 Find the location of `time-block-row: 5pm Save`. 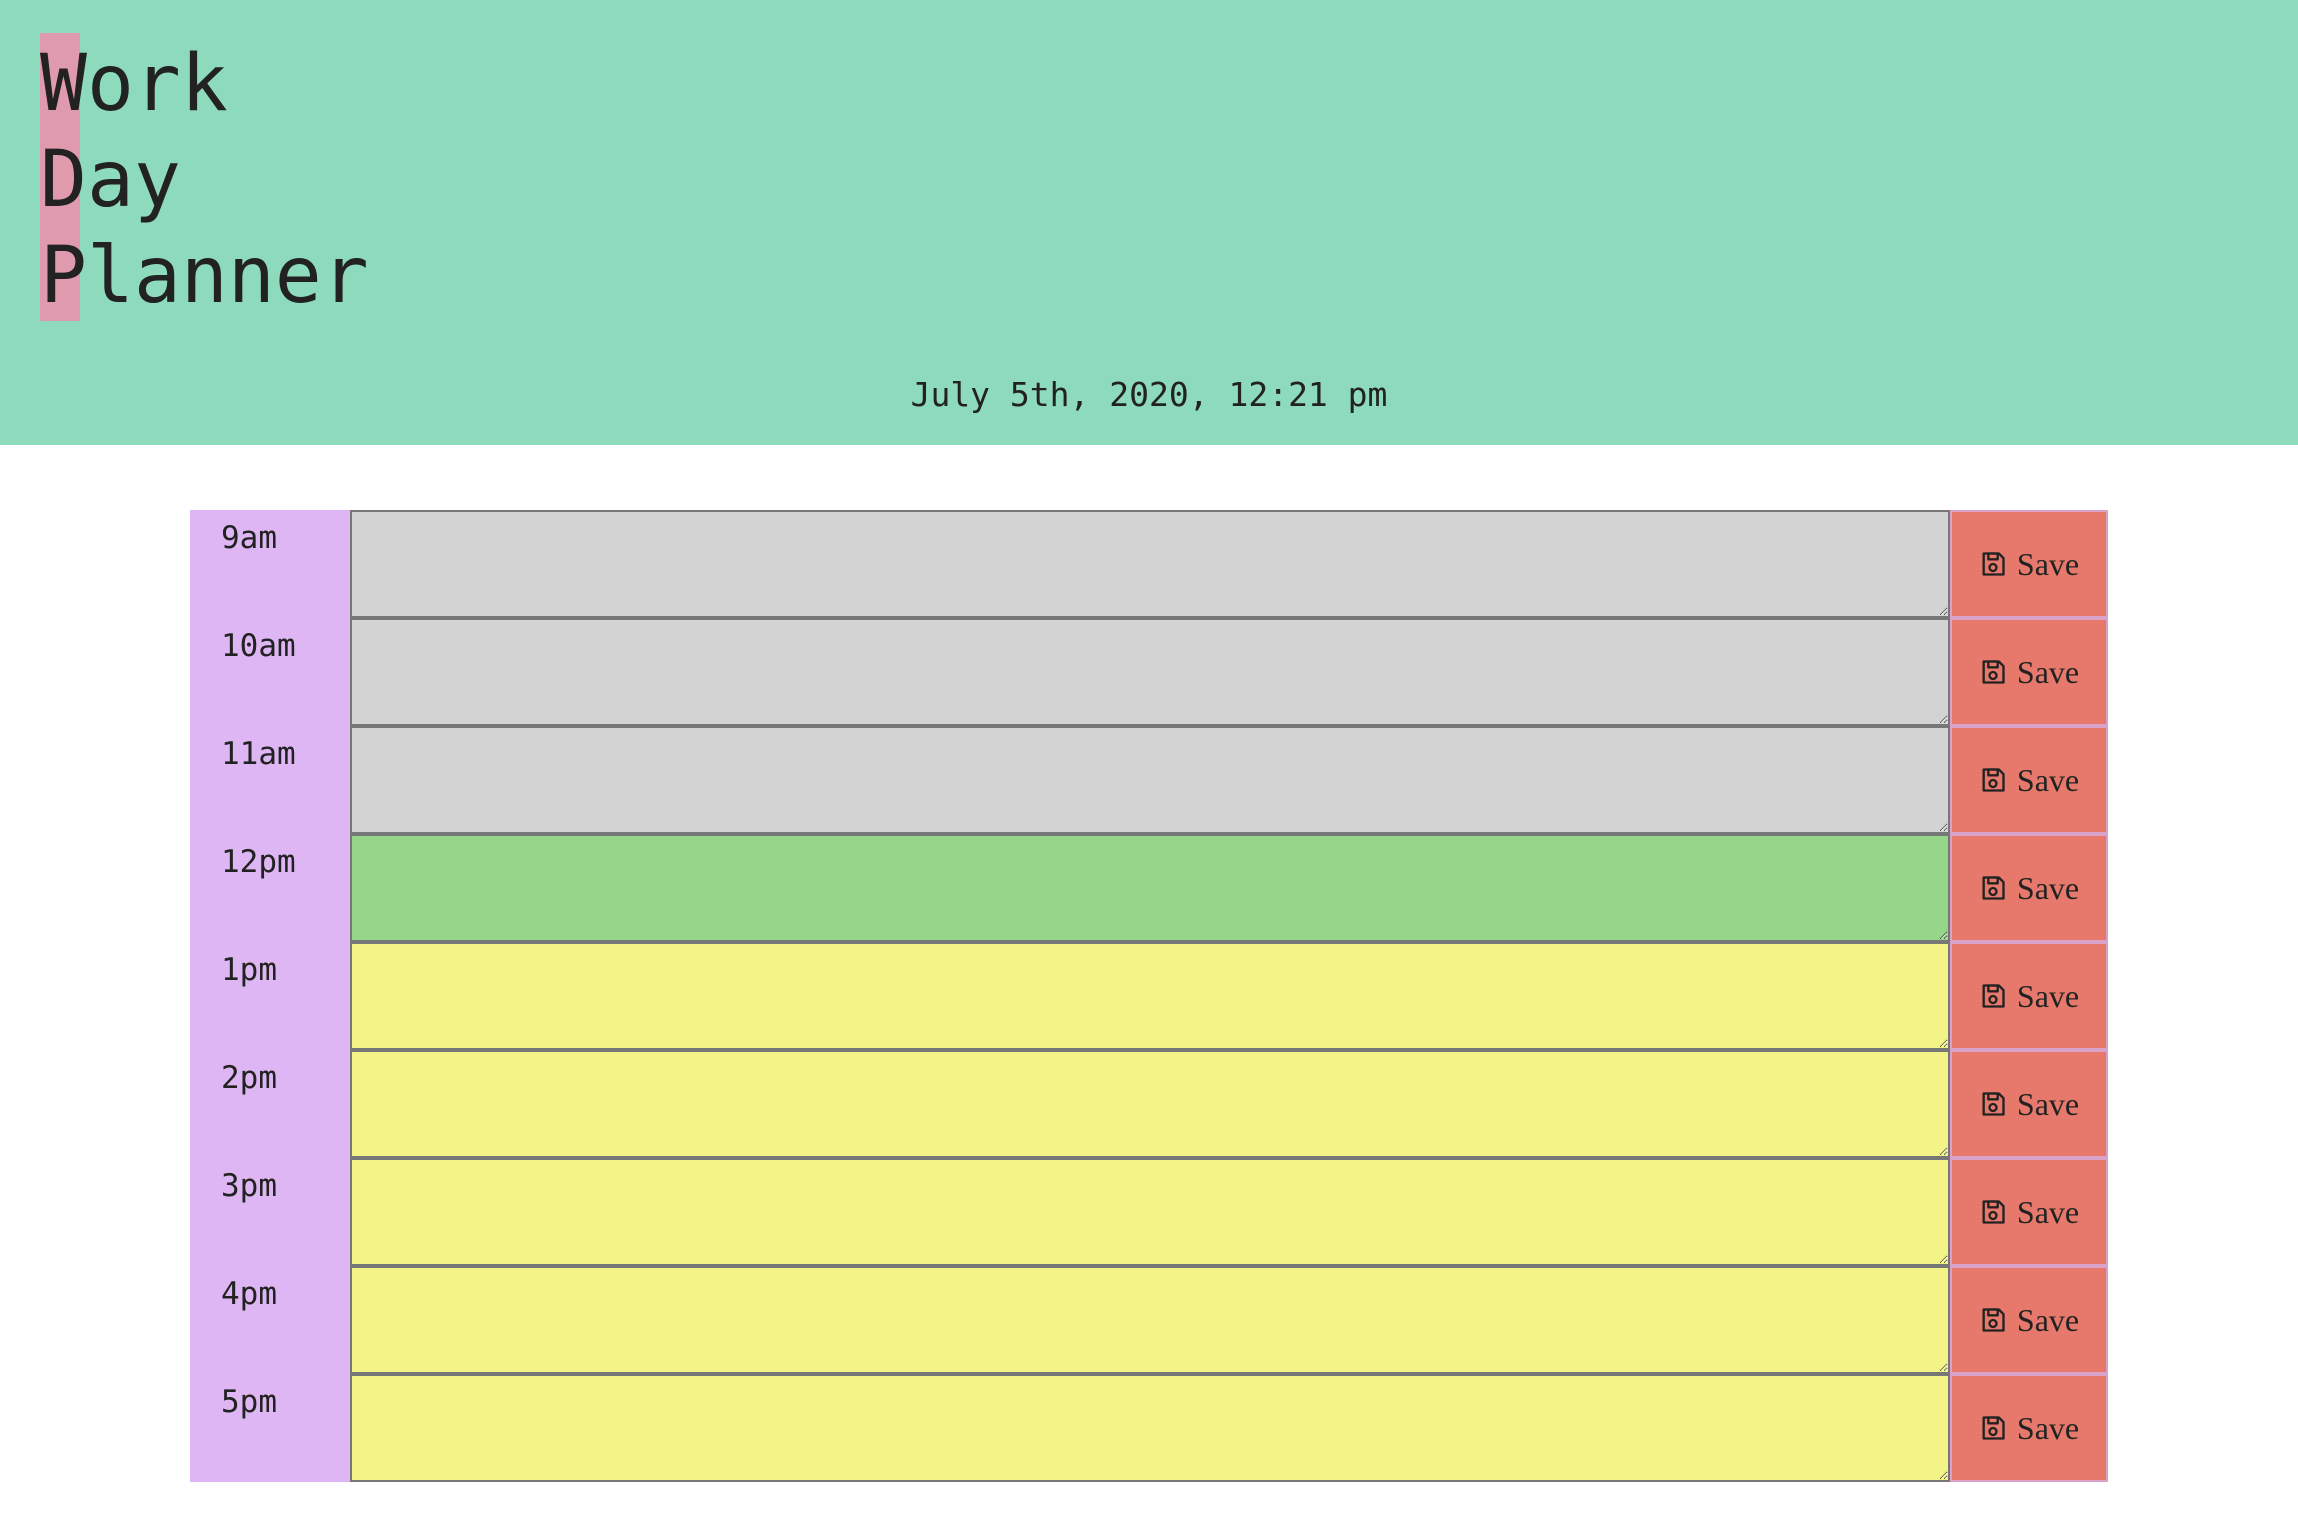

time-block-row: 5pm Save is located at coordinates (1149, 1428).